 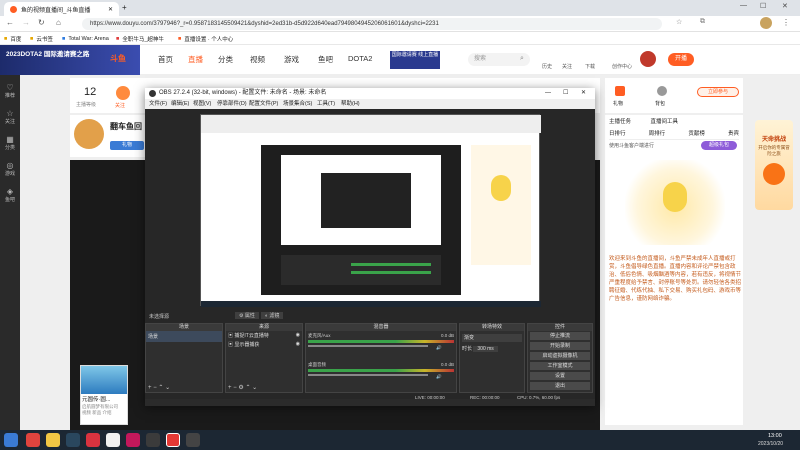 I want to click on rail-fishbar: ◈ 鱼吧, so click(x=10, y=195).